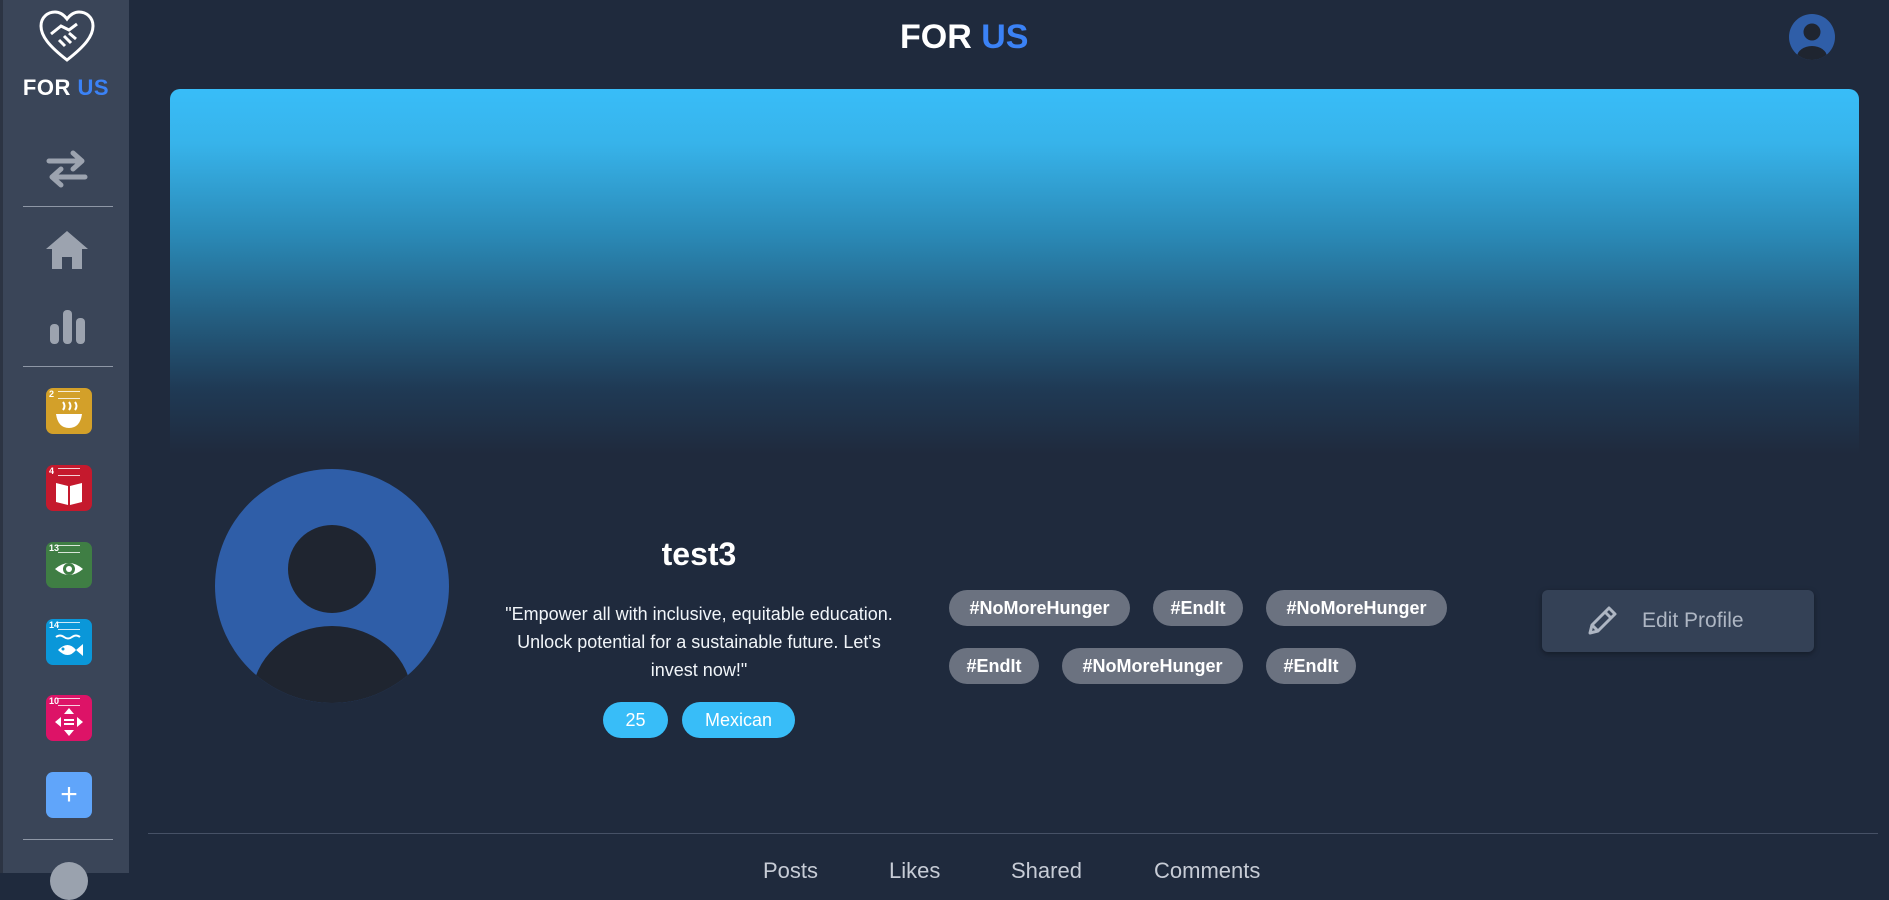 The image size is (1889, 900). What do you see at coordinates (738, 720) in the screenshot?
I see `nationality-badge: Mexican` at bounding box center [738, 720].